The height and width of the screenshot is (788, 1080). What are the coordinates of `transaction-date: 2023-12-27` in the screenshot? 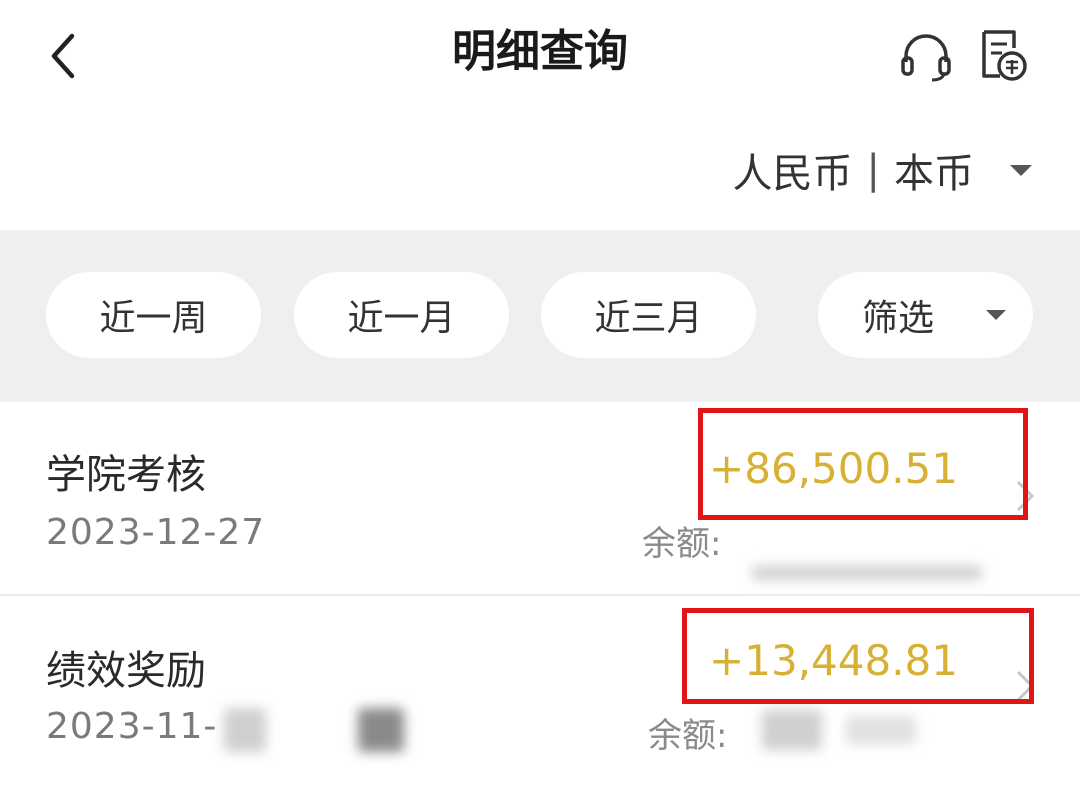 It's located at (156, 532).